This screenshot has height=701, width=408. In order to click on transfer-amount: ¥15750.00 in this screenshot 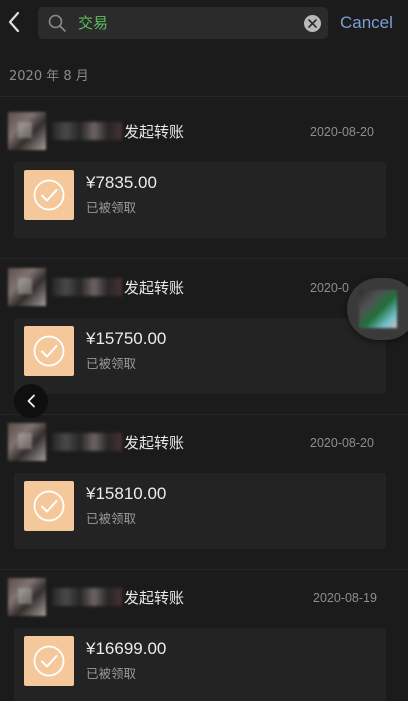, I will do `click(126, 338)`.